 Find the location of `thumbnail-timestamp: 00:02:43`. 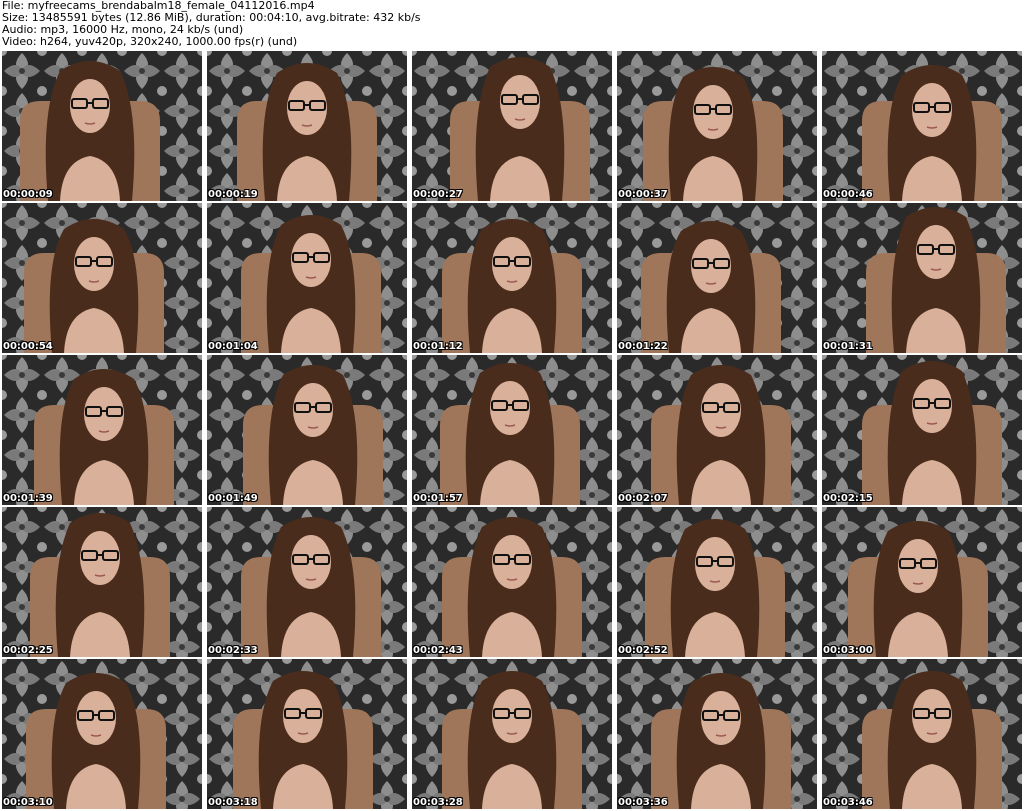

thumbnail-timestamp: 00:02:43 is located at coordinates (438, 650).